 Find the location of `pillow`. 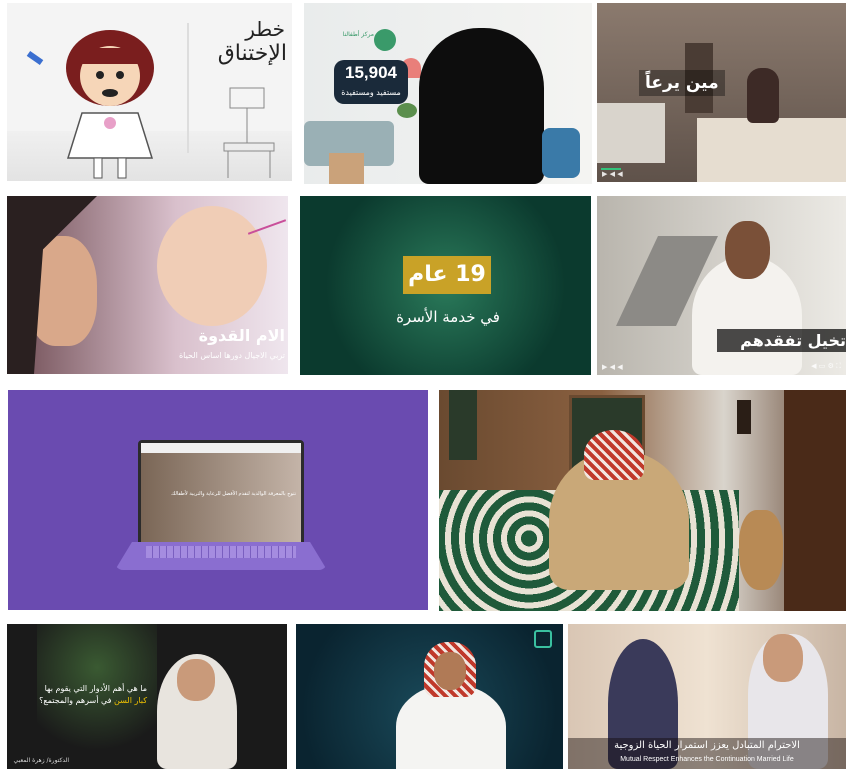

pillow is located at coordinates (561, 153).